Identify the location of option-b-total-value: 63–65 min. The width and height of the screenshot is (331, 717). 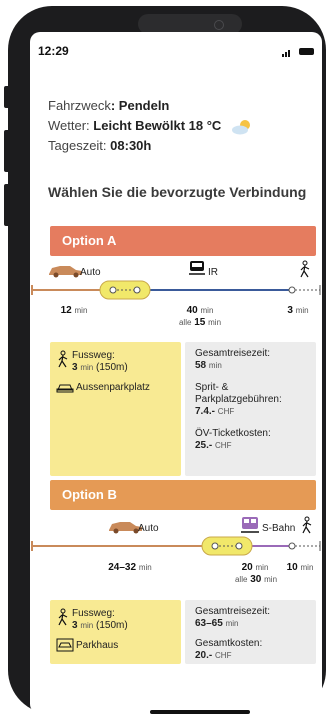
(217, 623).